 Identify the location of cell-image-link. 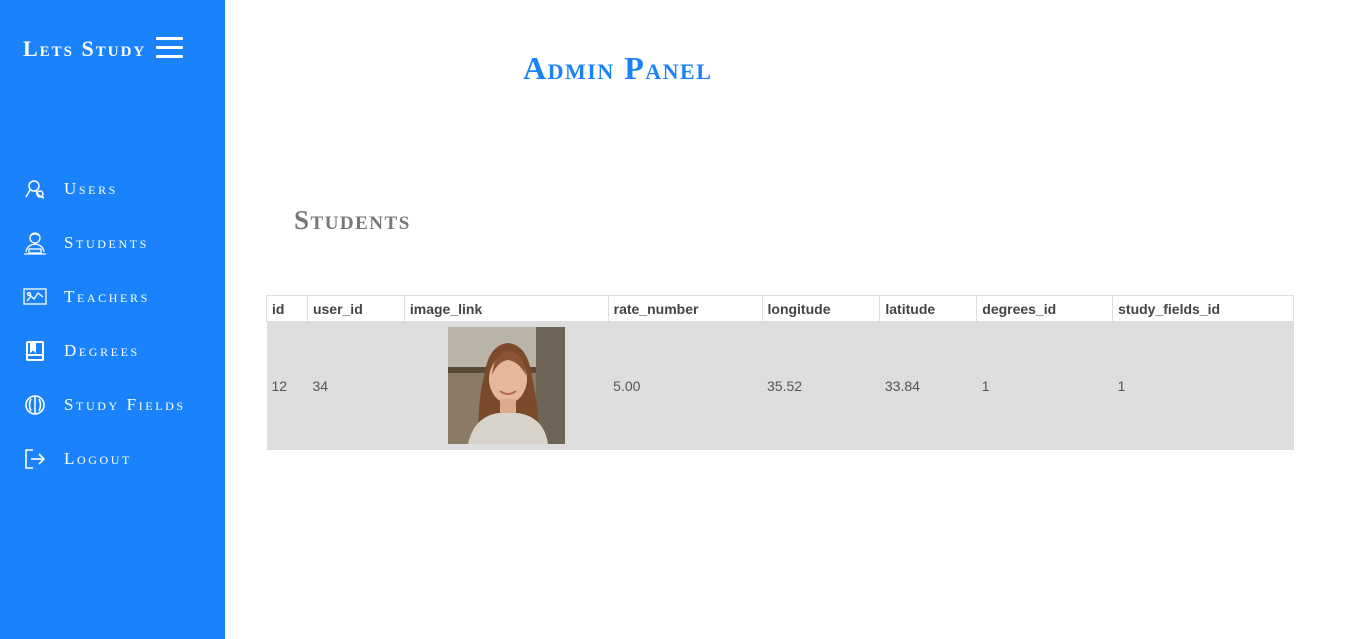
(506, 385).